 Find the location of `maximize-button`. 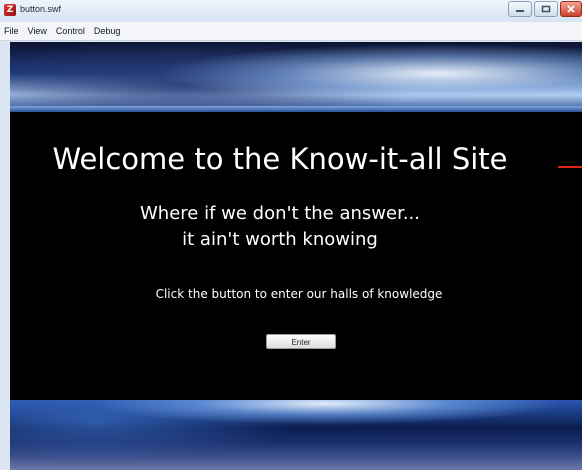

maximize-button is located at coordinates (546, 9).